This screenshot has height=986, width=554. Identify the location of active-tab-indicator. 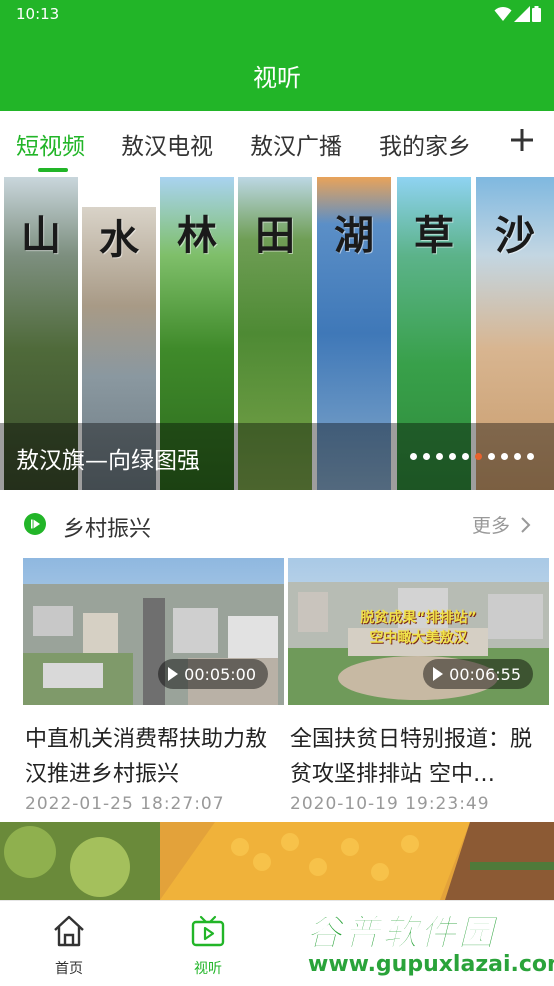
(53, 170).